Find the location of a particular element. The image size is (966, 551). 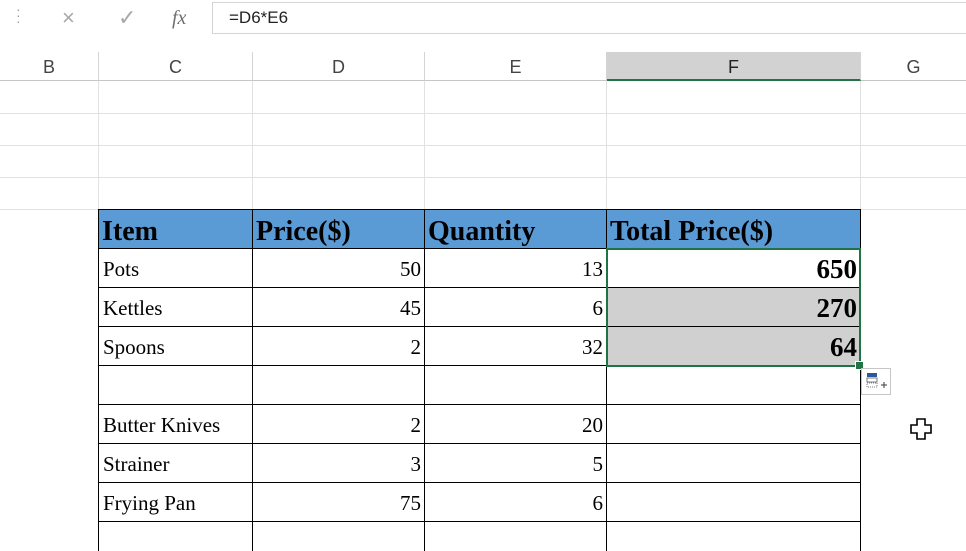

table-cell-item: Frying Pan is located at coordinates (176, 502).